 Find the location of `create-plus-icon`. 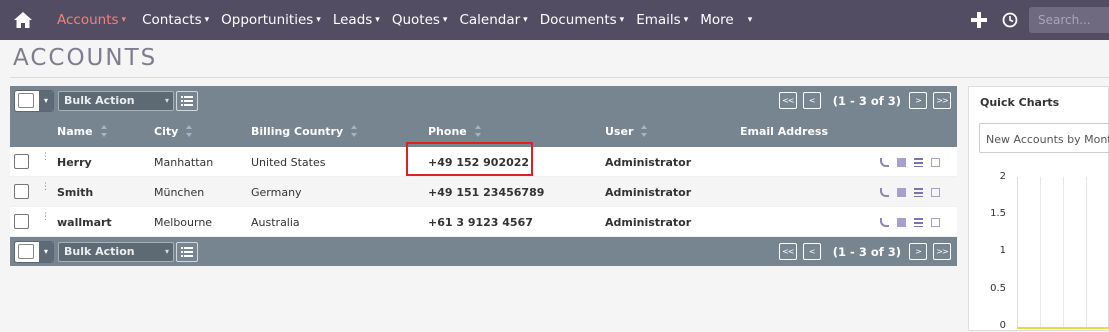

create-plus-icon is located at coordinates (979, 20).